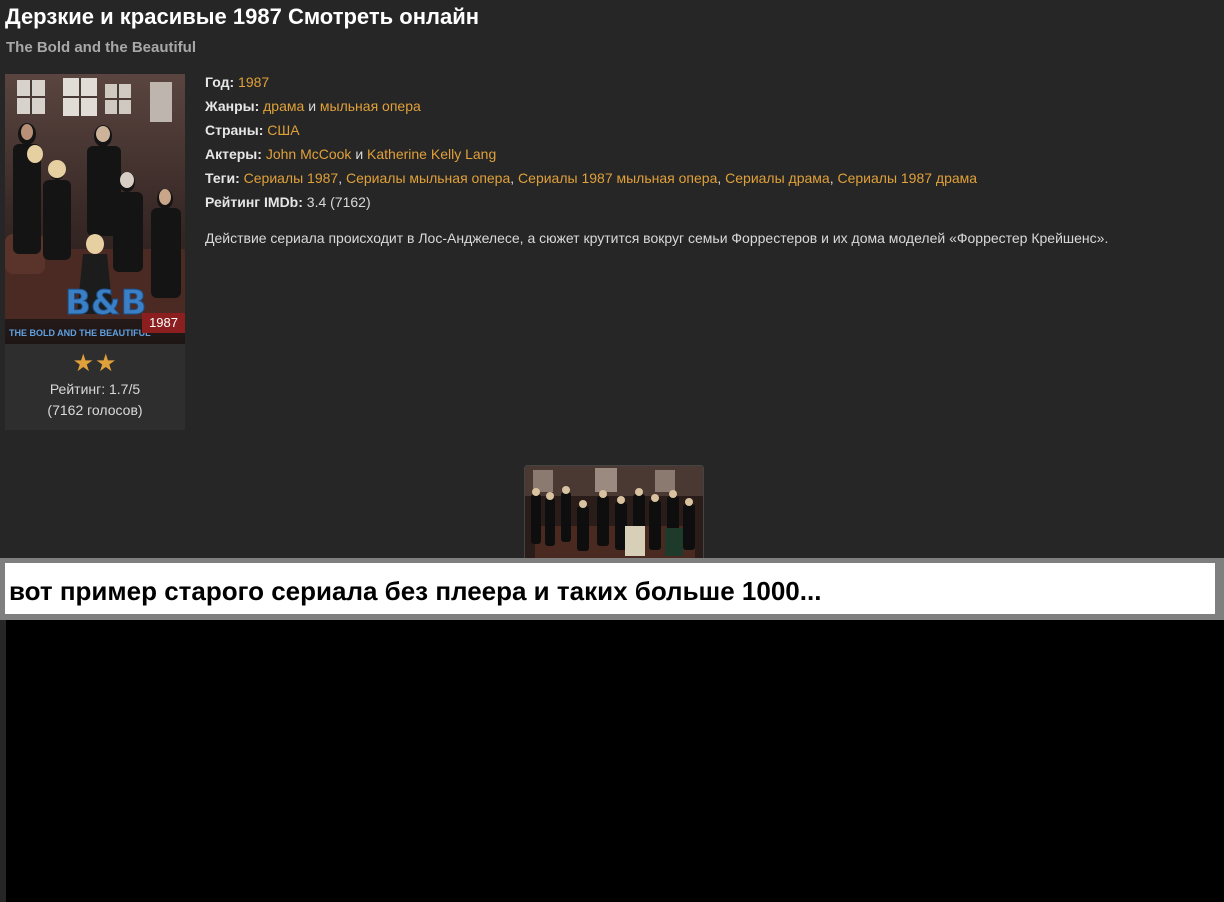  Describe the element at coordinates (591, 133) in the screenshot. I see `info-countries: Страны: США` at that location.